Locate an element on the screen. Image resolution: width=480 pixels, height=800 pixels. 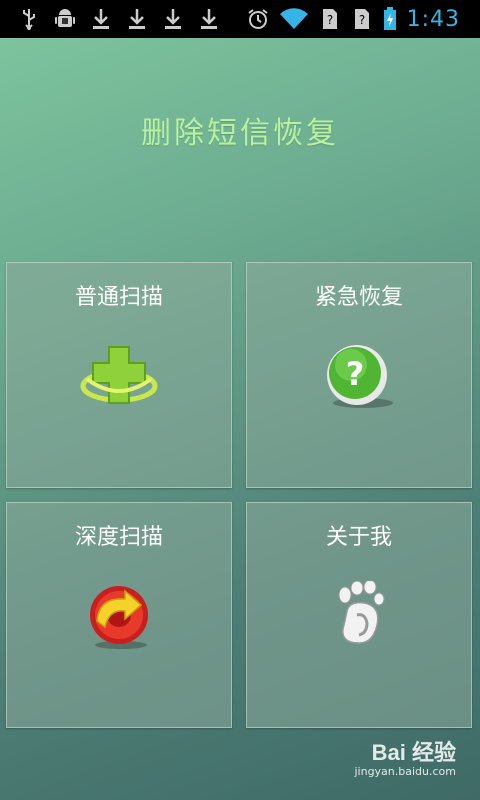
normal-scan-button: 普通扫描 is located at coordinates (119, 375).